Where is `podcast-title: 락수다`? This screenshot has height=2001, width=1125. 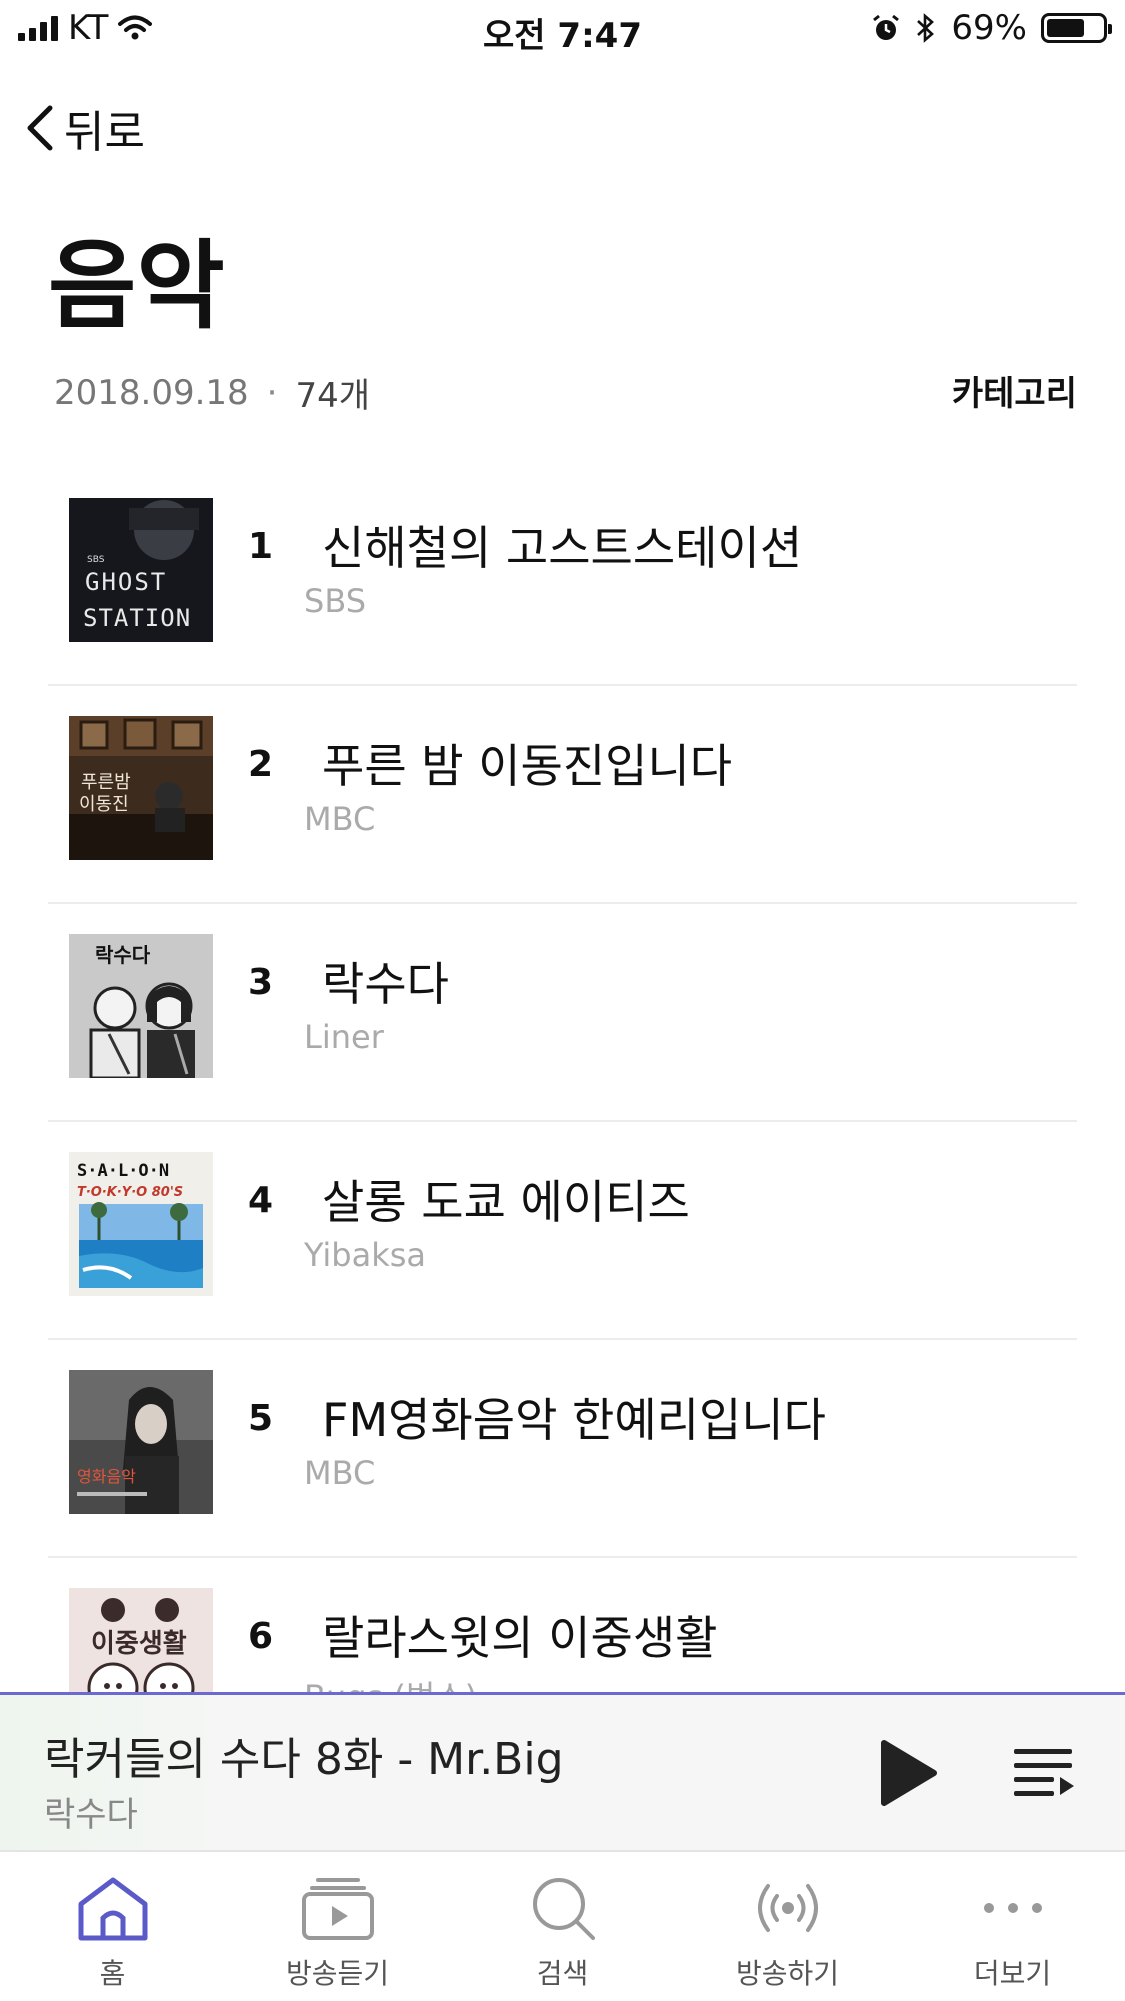
podcast-title: 락수다 is located at coordinates (385, 984).